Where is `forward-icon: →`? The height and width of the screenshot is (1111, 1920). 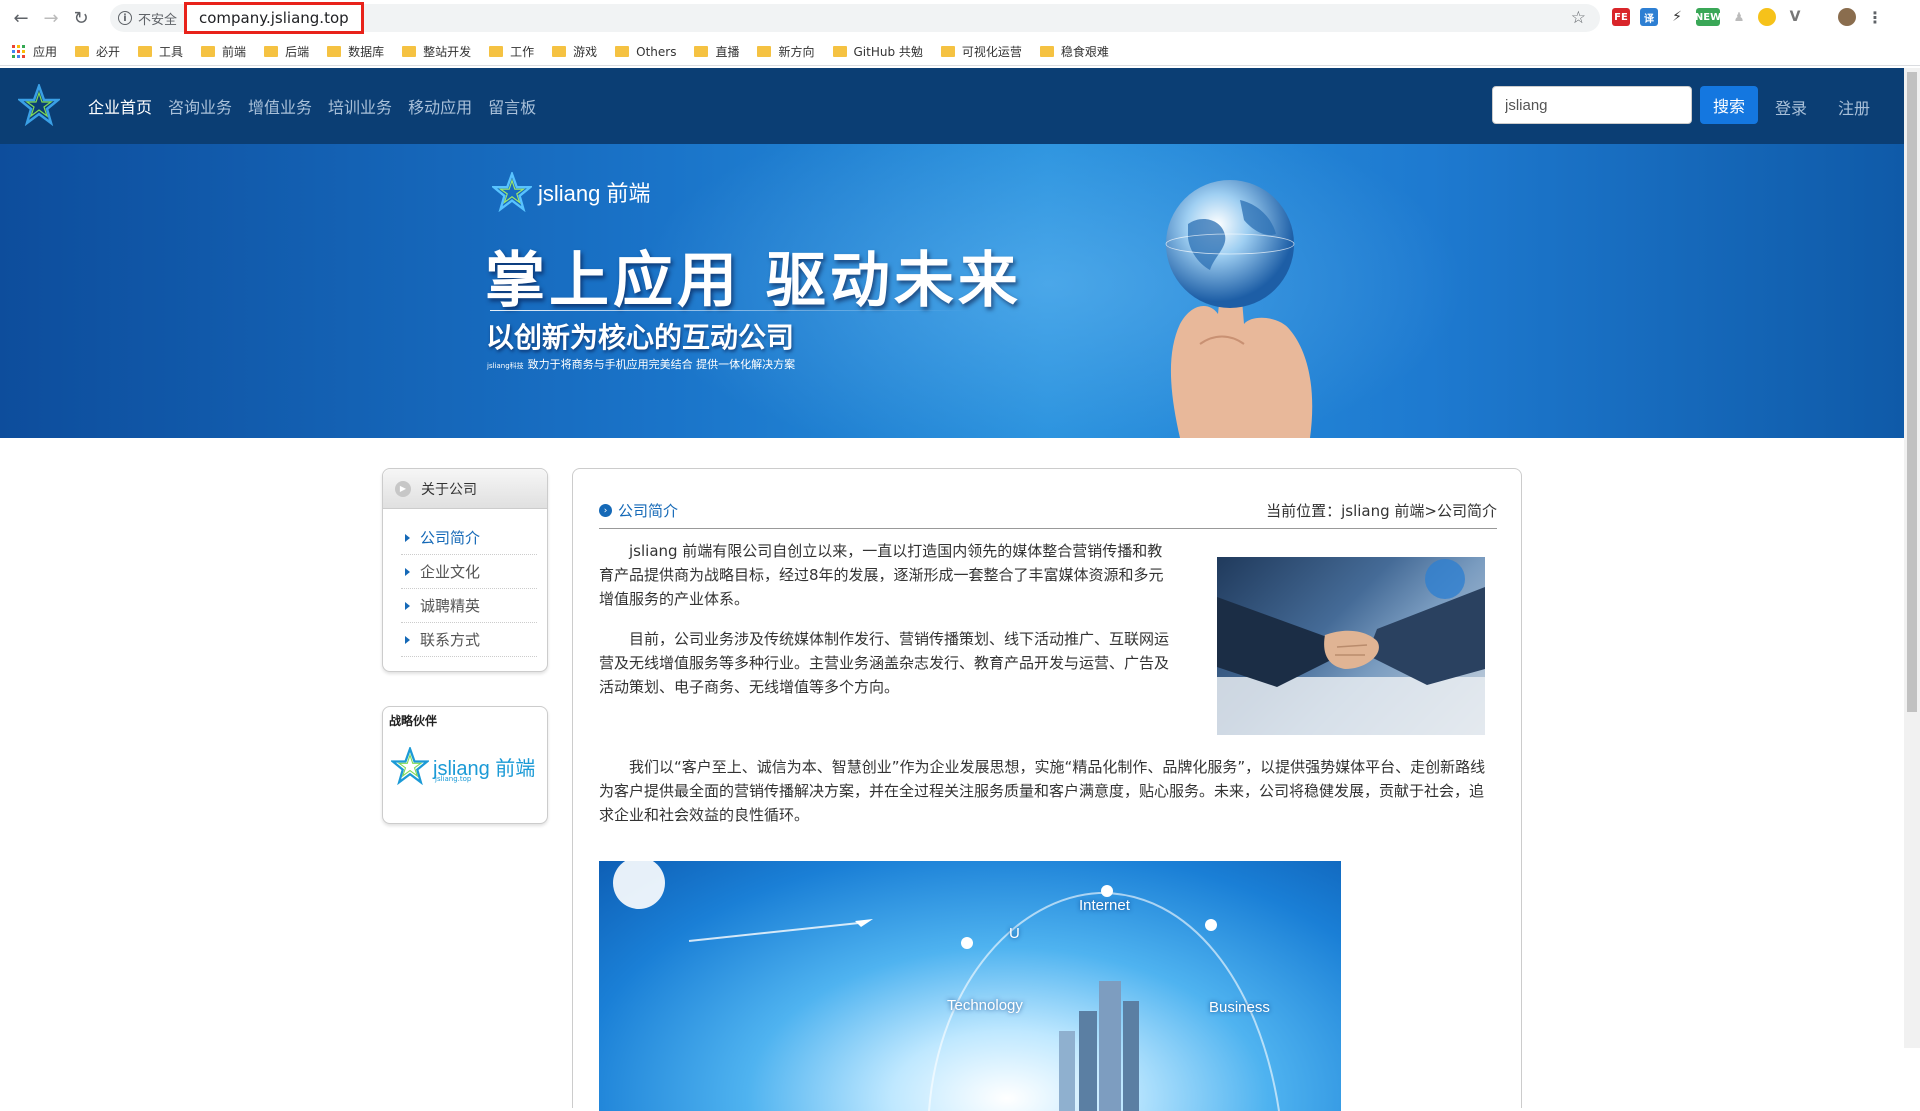 forward-icon: → is located at coordinates (51, 18).